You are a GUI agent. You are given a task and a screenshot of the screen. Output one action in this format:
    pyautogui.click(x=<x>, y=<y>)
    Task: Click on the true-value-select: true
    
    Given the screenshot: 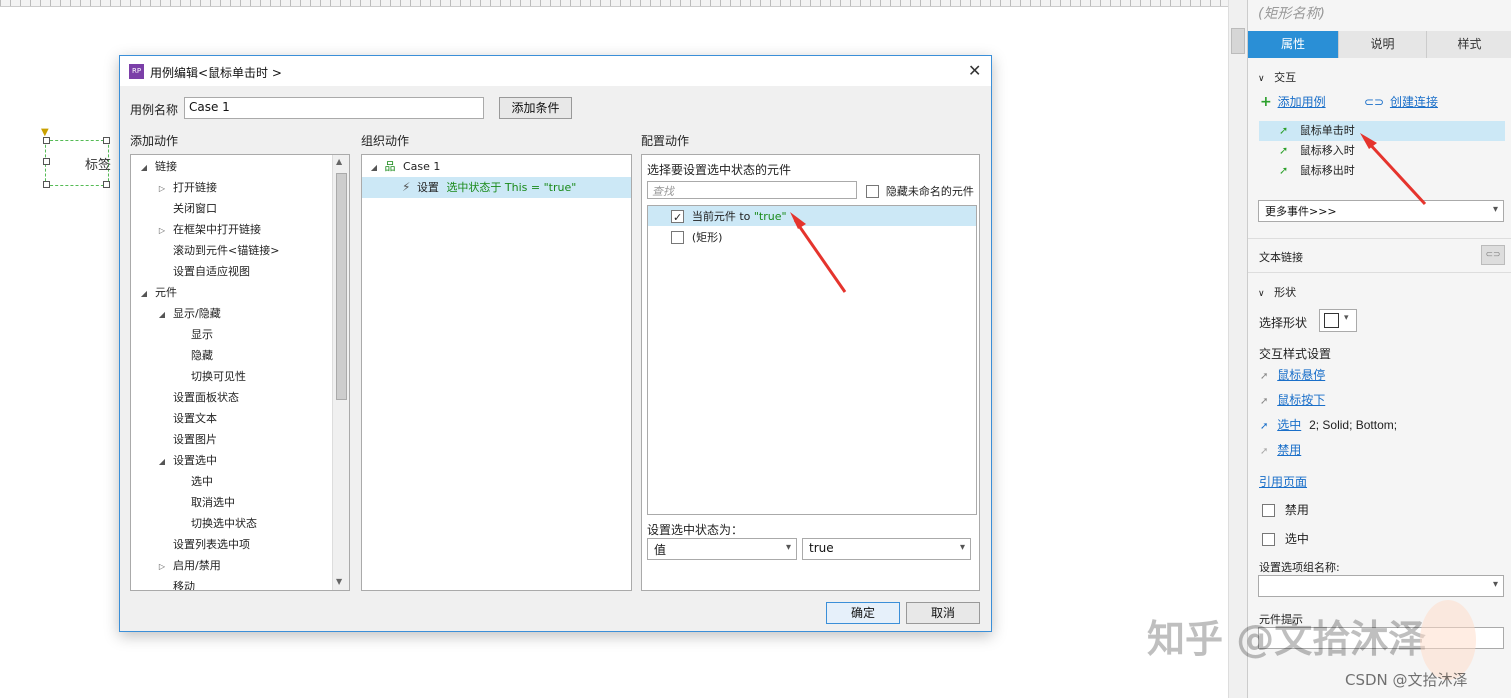 What is the action you would take?
    pyautogui.click(x=886, y=549)
    